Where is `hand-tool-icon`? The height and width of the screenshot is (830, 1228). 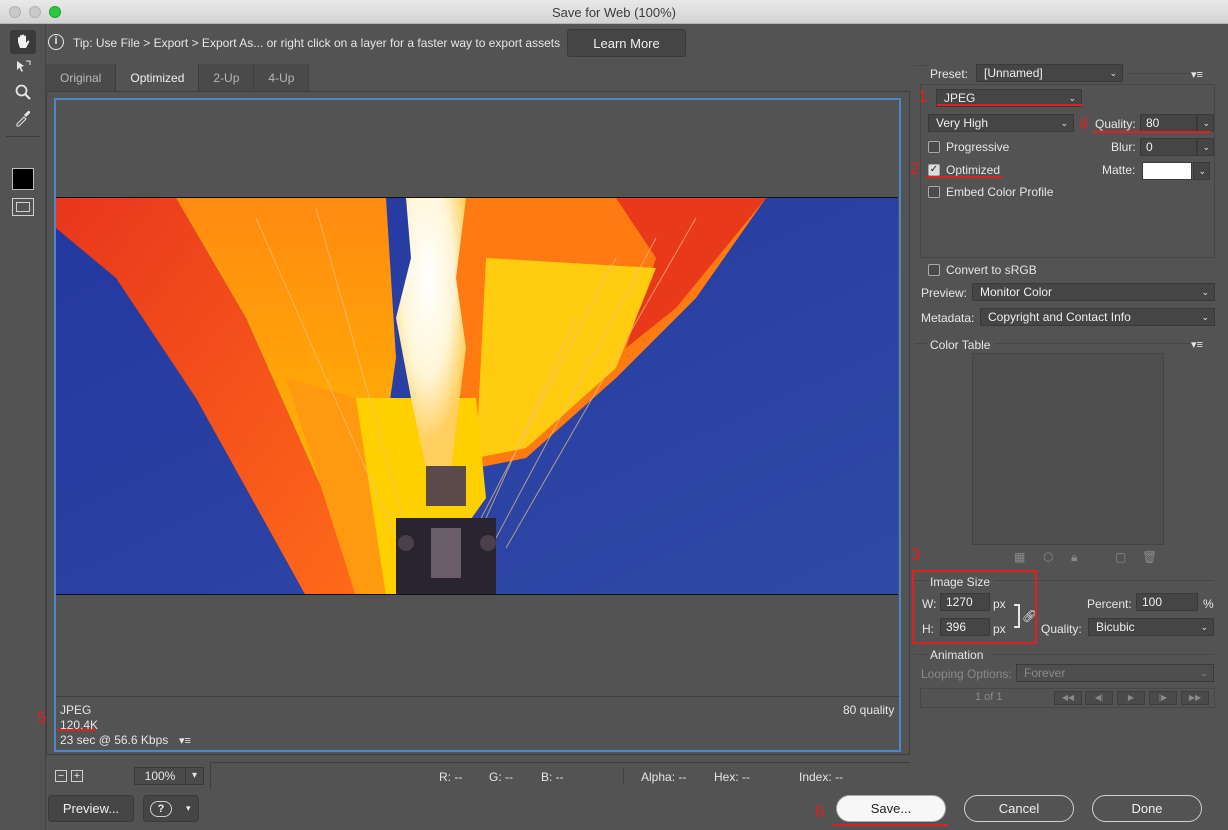 hand-tool-icon is located at coordinates (23, 42).